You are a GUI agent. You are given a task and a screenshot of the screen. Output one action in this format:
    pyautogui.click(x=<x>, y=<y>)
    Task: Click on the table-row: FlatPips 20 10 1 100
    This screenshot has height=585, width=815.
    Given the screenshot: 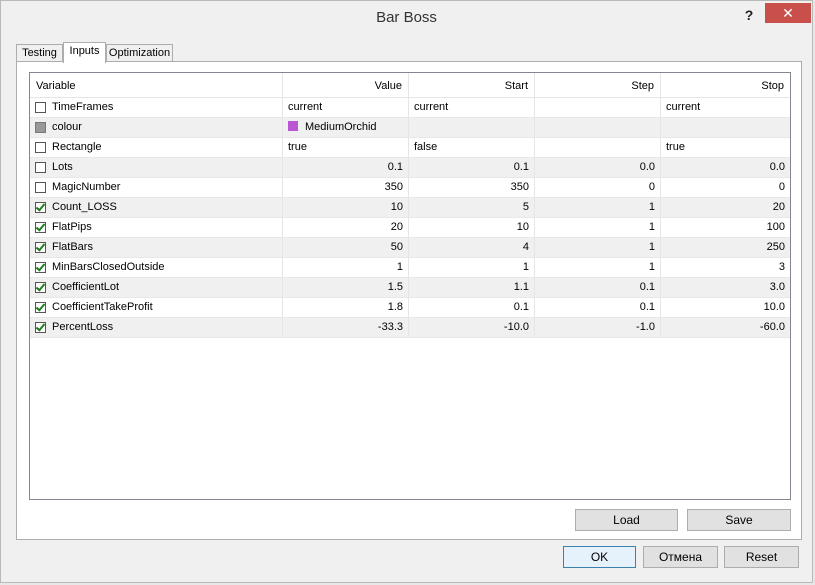 What is the action you would take?
    pyautogui.click(x=410, y=228)
    